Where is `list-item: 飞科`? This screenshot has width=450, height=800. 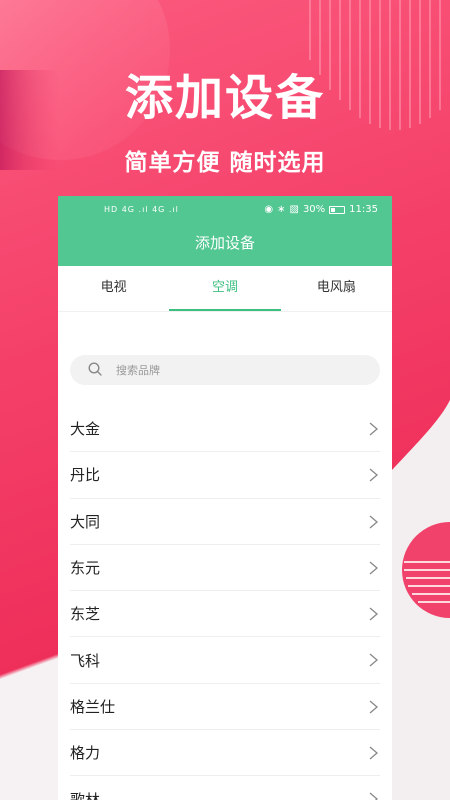 list-item: 飞科 is located at coordinates (225, 660).